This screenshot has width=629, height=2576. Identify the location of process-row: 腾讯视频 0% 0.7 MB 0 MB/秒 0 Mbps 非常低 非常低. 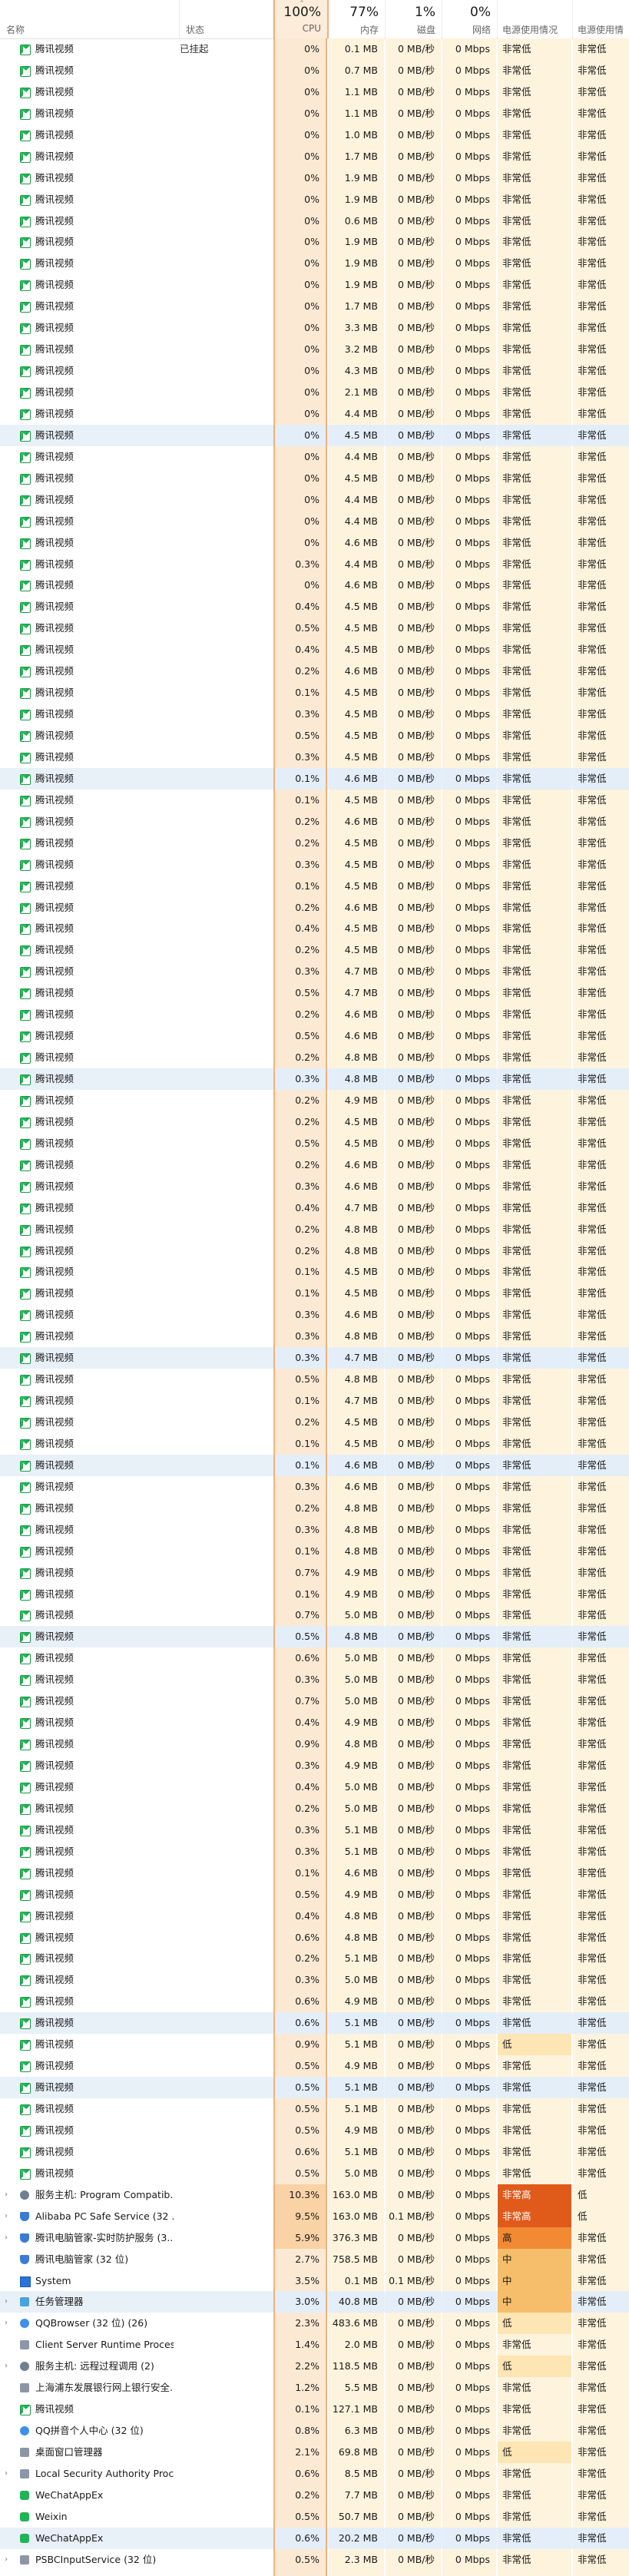
(314, 70).